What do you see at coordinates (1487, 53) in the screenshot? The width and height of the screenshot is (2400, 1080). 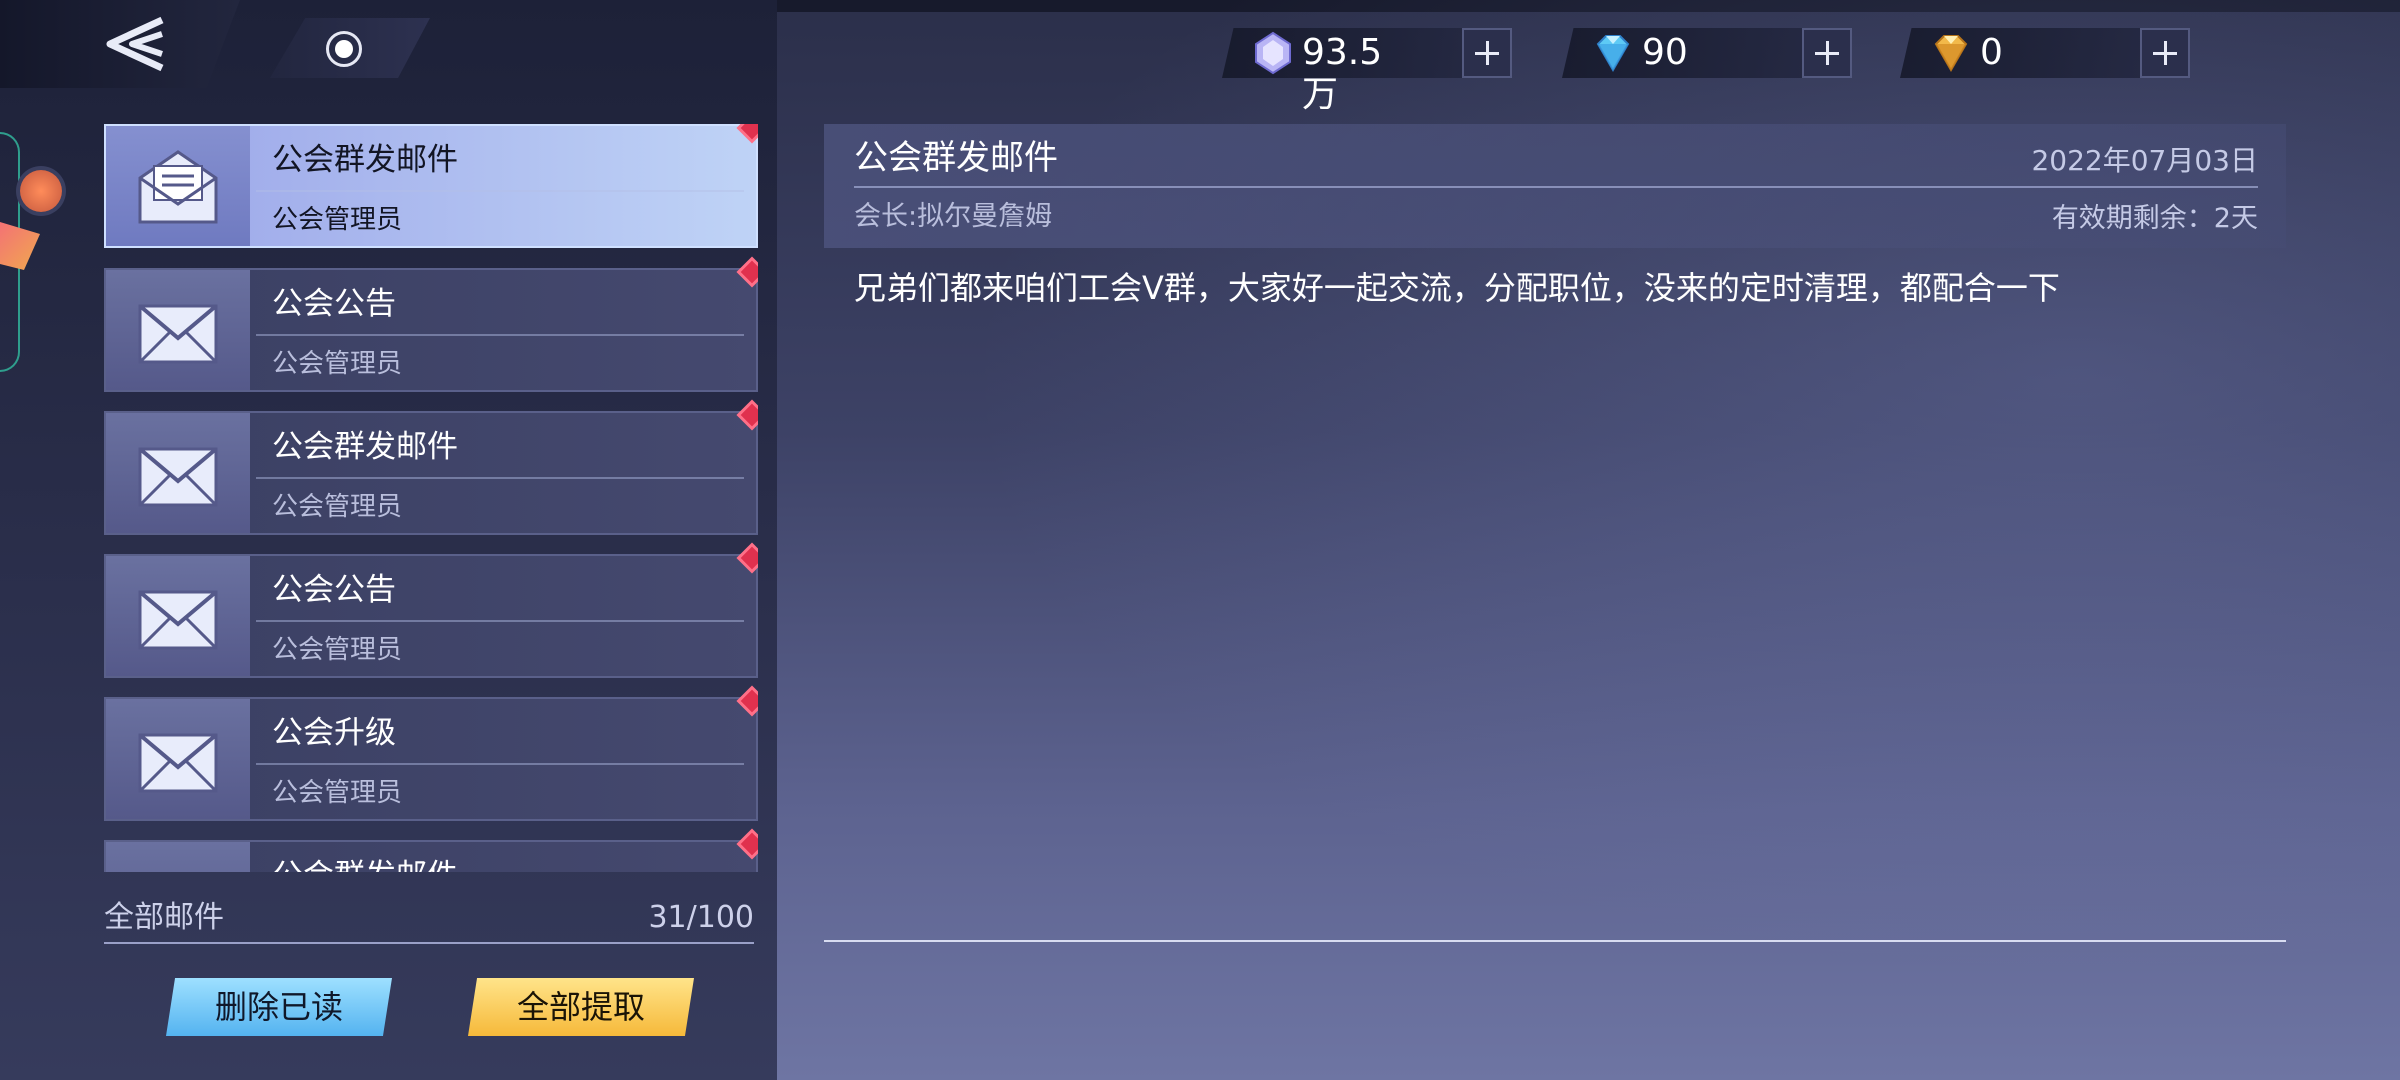 I see `add-silver-gem-button` at bounding box center [1487, 53].